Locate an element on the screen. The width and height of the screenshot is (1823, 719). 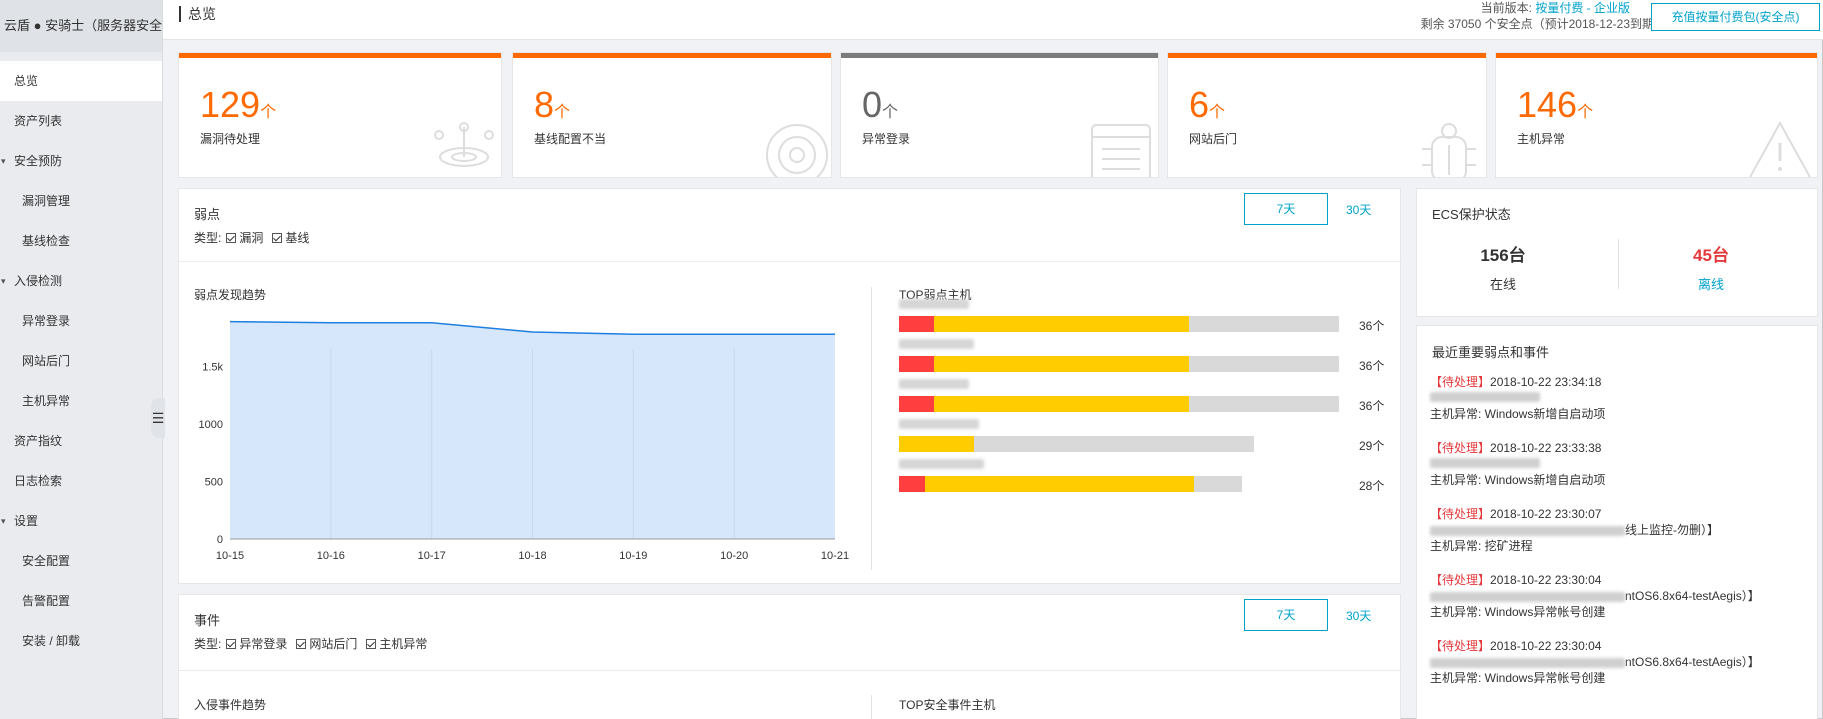
sidebar-item-14: 安装 / 卸载 is located at coordinates (81, 641).